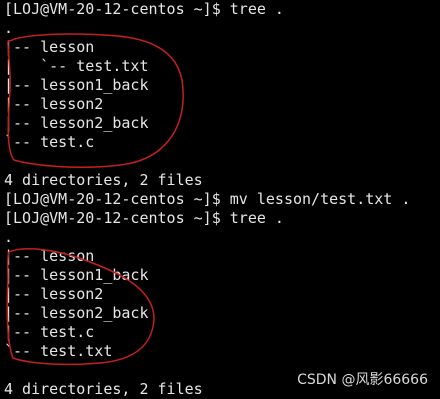 The width and height of the screenshot is (440, 399). What do you see at coordinates (362, 380) in the screenshot?
I see `watermark: CSDN @风影66666` at bounding box center [362, 380].